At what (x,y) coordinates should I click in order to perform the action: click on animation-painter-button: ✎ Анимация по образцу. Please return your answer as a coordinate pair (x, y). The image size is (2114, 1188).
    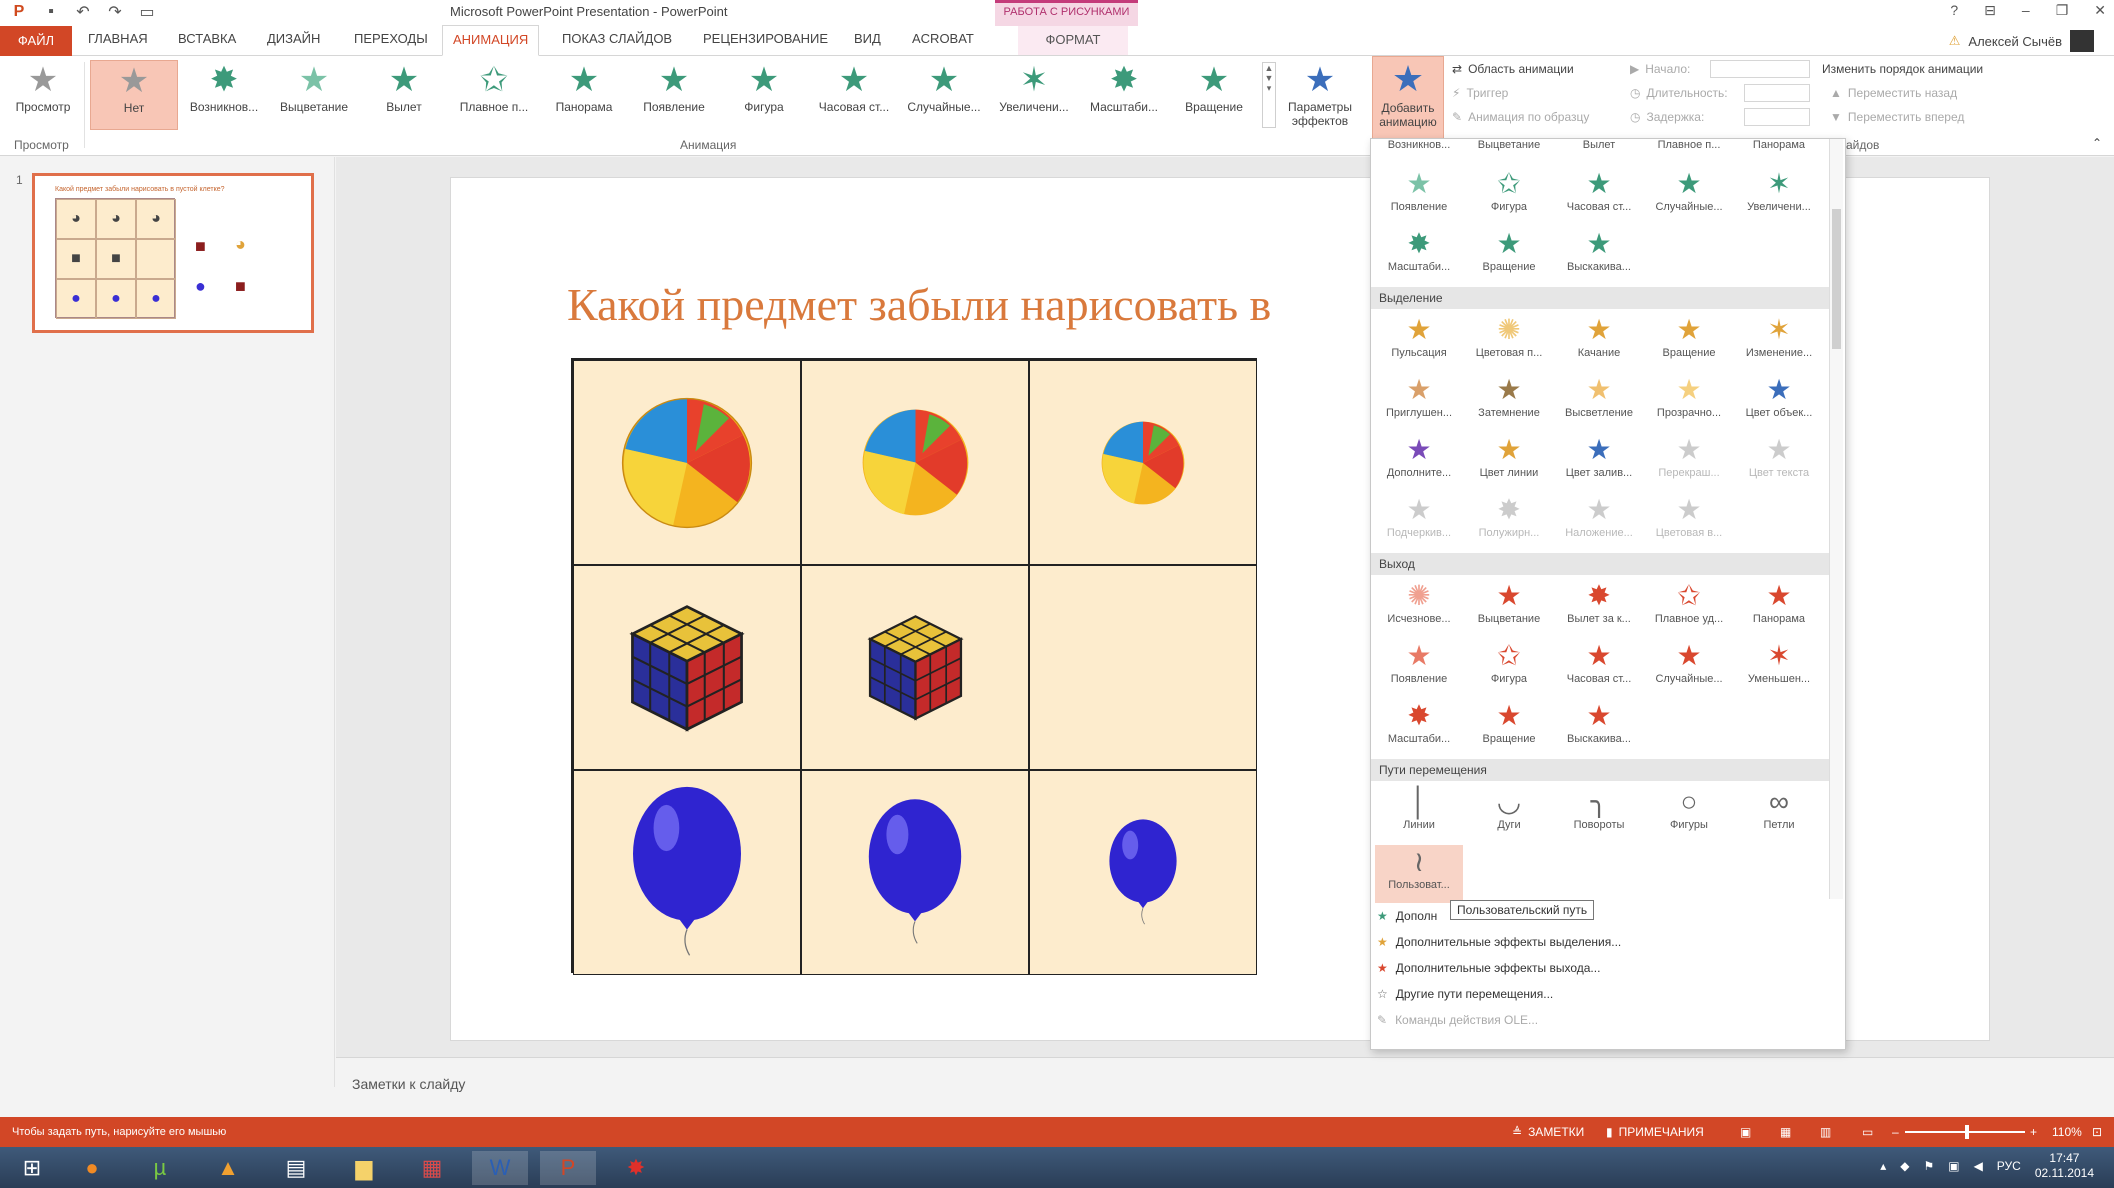
    Looking at the image, I should click on (1520, 117).